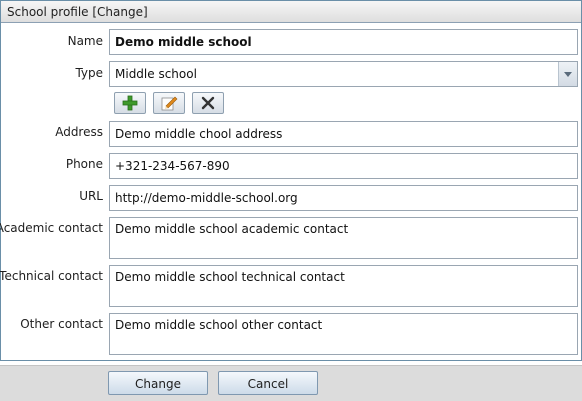 This screenshot has height=401, width=582. I want to click on type-select-value: Middle school, so click(156, 74).